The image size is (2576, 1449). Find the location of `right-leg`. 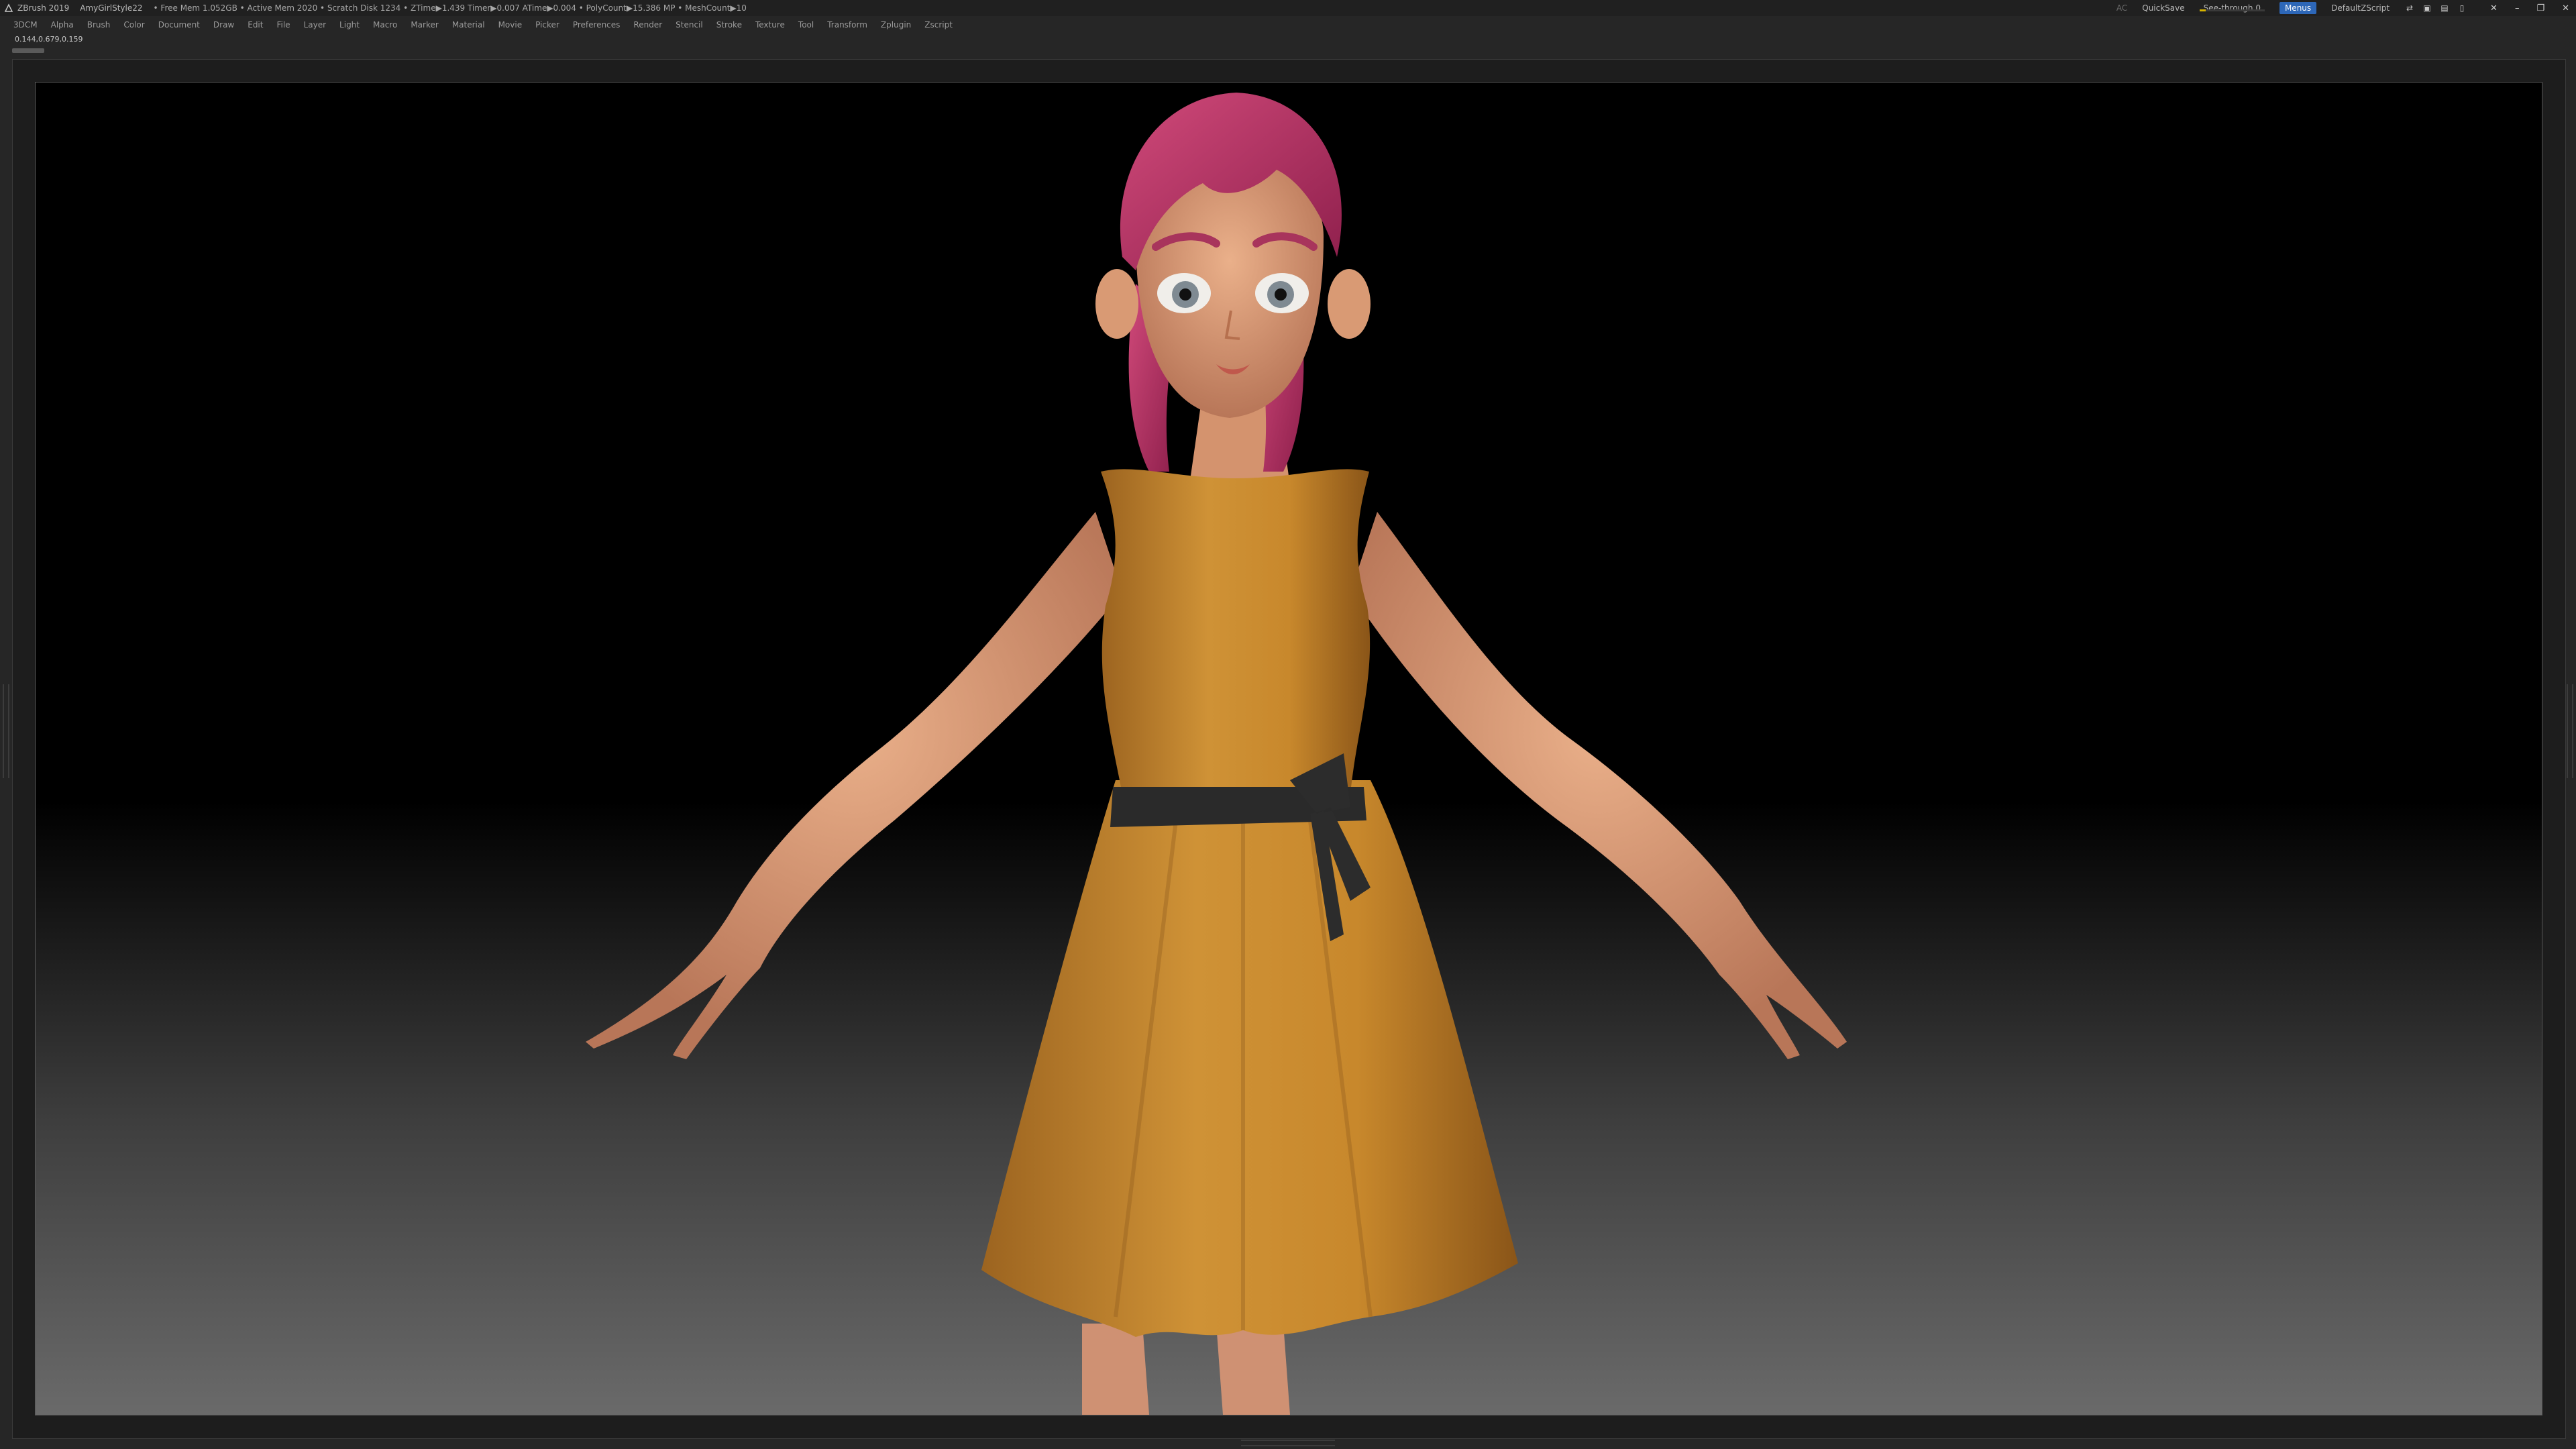

right-leg is located at coordinates (1253, 1369).